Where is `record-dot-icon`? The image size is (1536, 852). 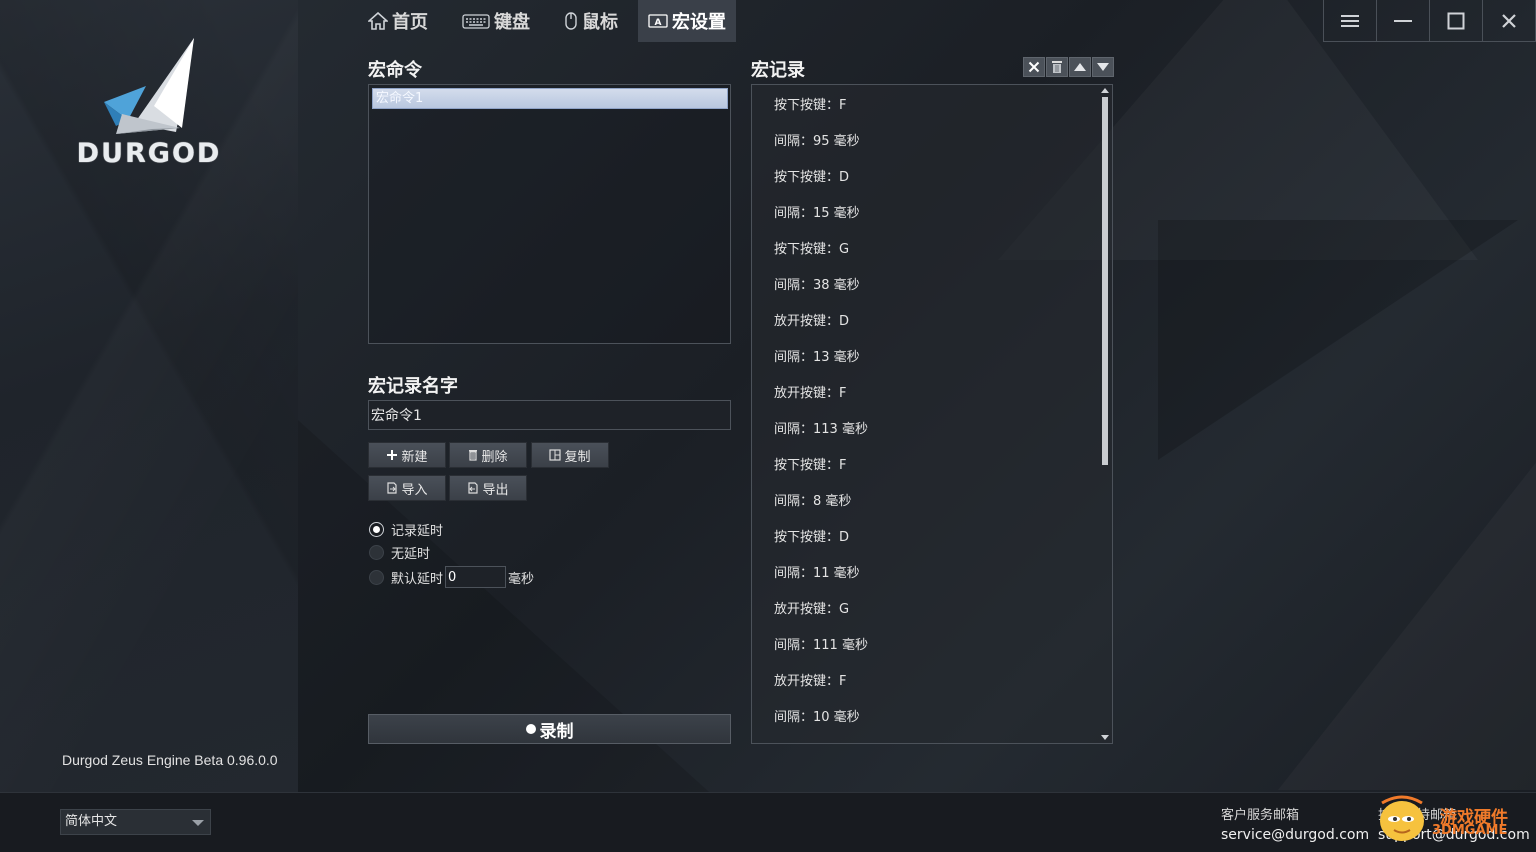
record-dot-icon is located at coordinates (530, 729).